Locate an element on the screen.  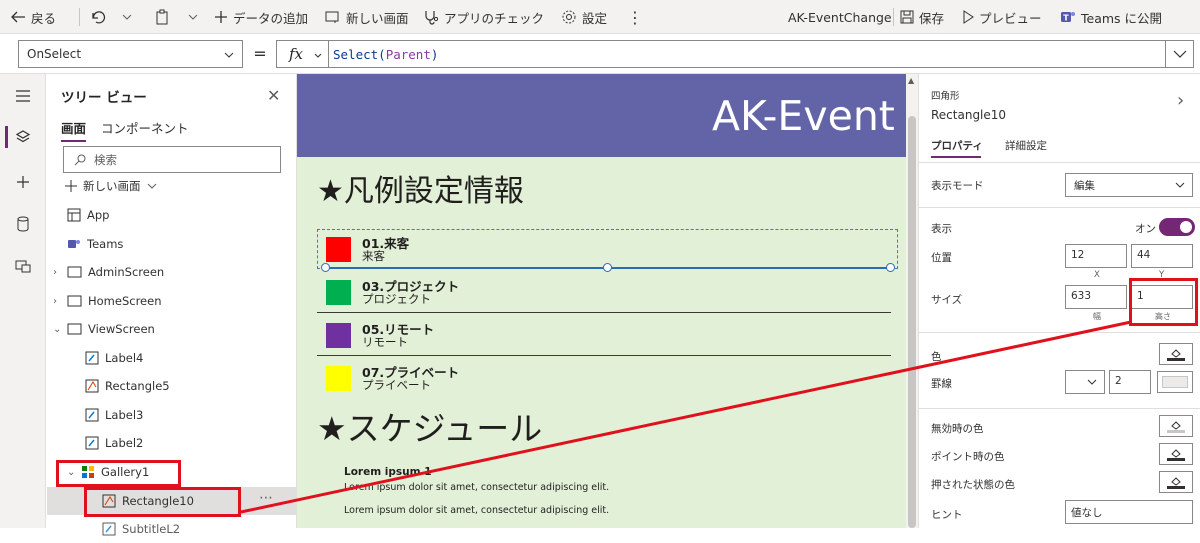
close-icon: ✕ is located at coordinates (273, 95).